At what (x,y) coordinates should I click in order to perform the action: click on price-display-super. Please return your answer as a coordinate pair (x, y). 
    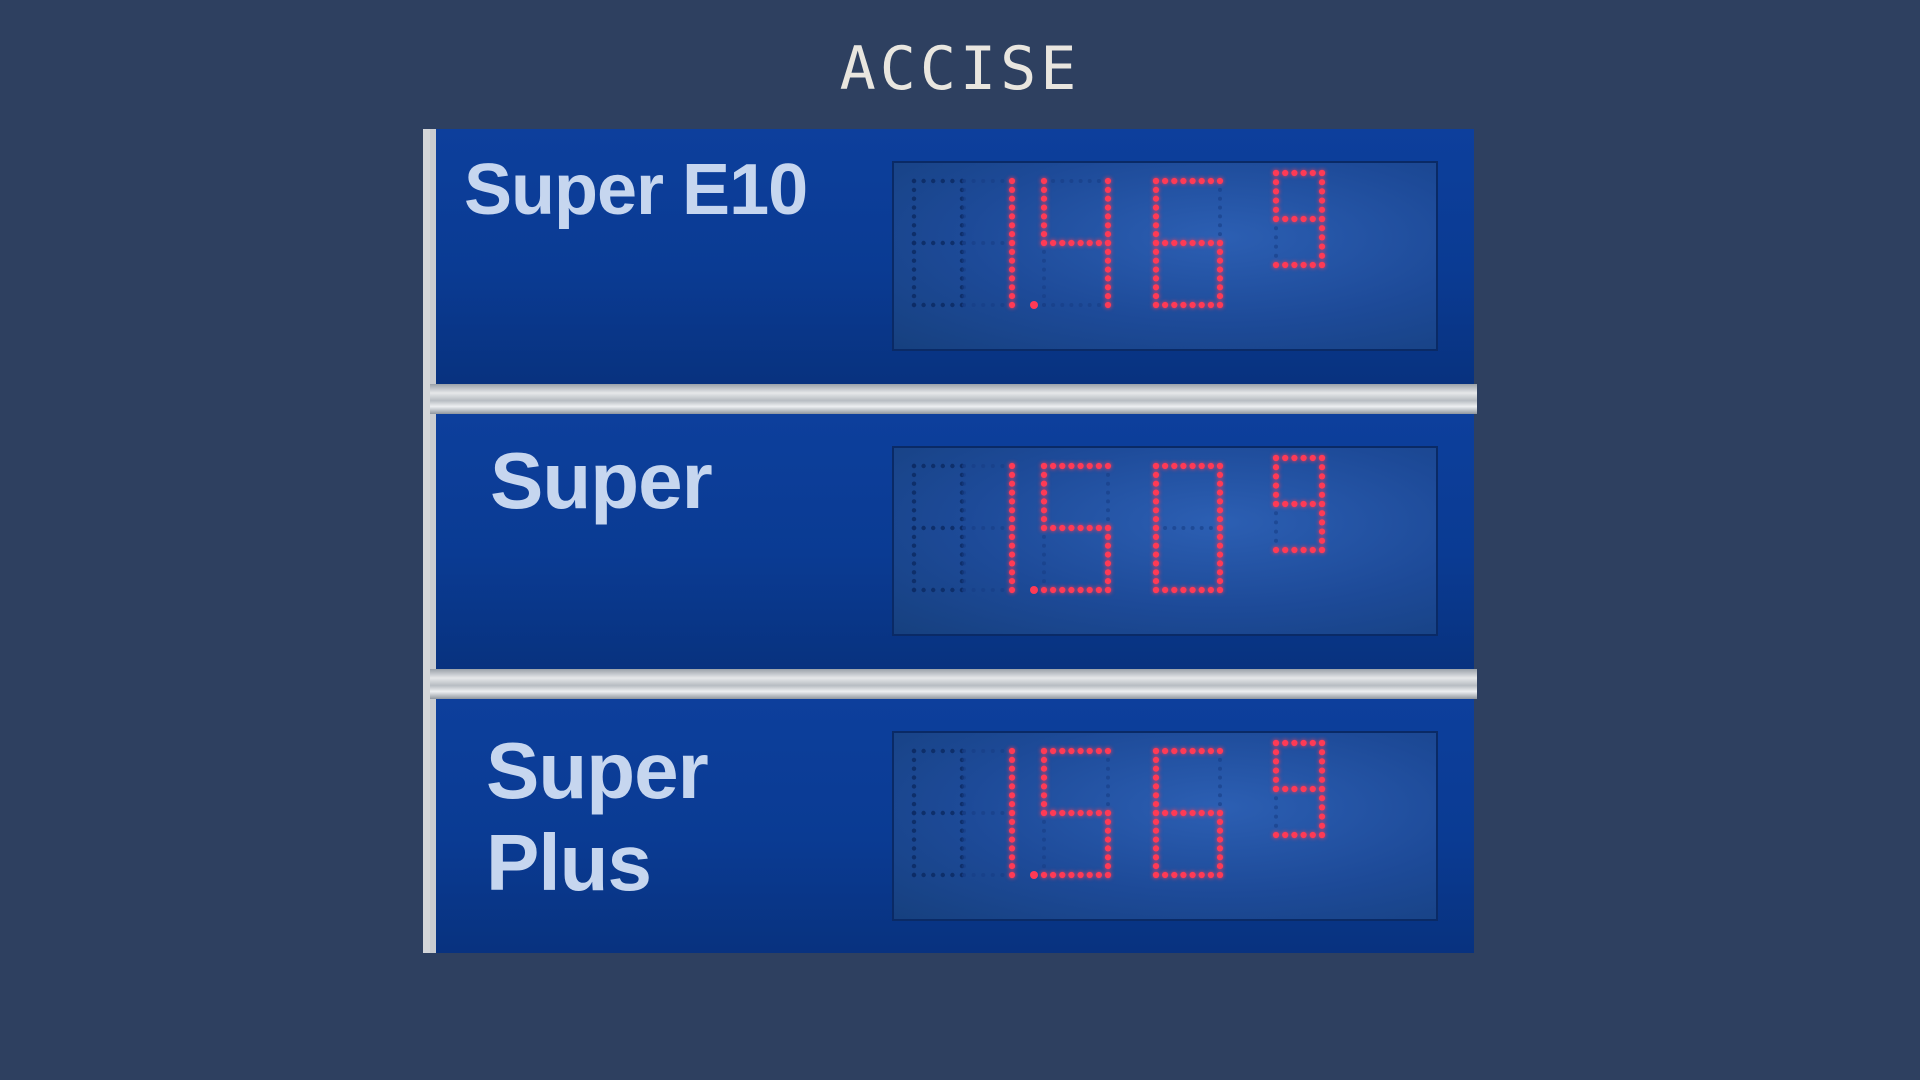
    Looking at the image, I should click on (1165, 541).